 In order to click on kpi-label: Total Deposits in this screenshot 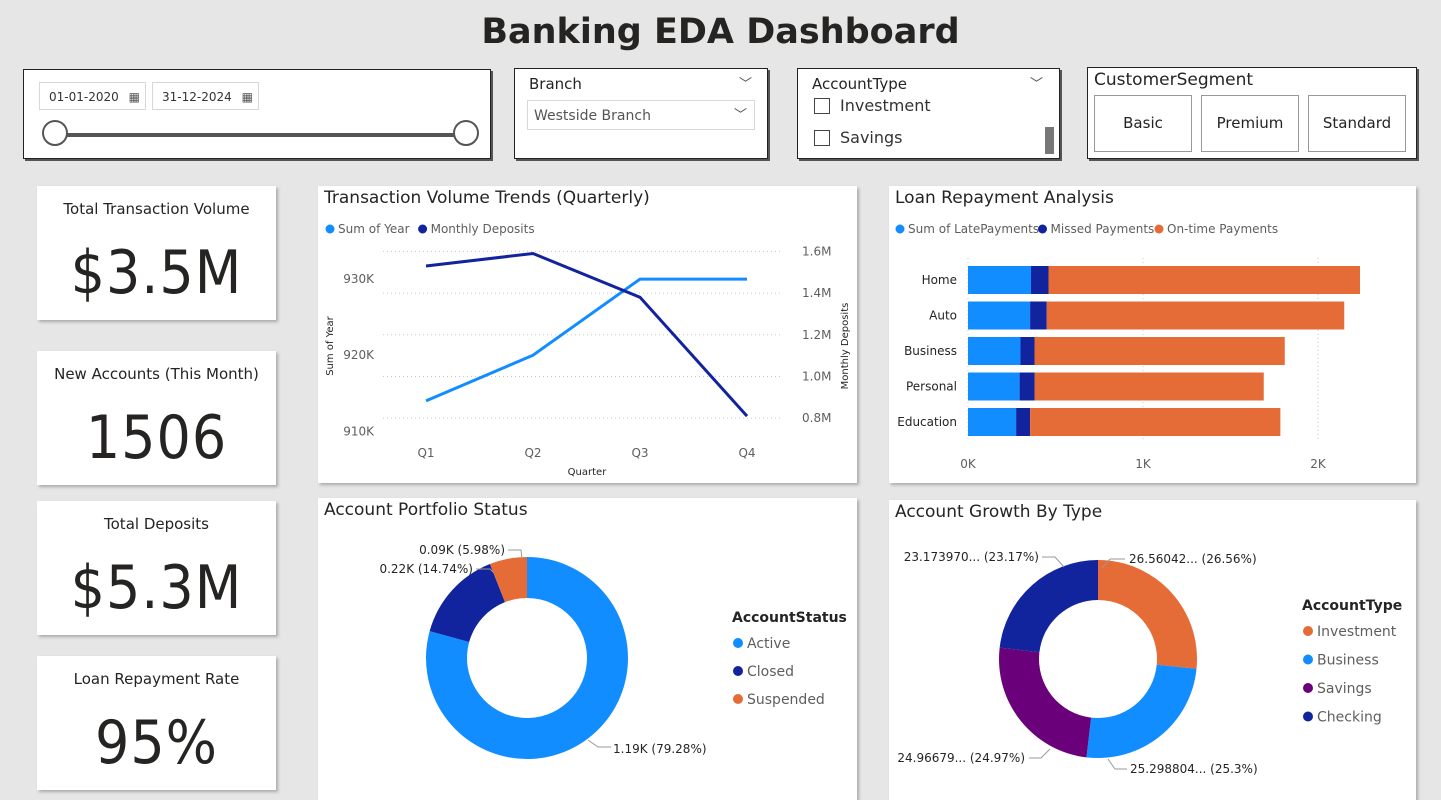, I will do `click(156, 524)`.